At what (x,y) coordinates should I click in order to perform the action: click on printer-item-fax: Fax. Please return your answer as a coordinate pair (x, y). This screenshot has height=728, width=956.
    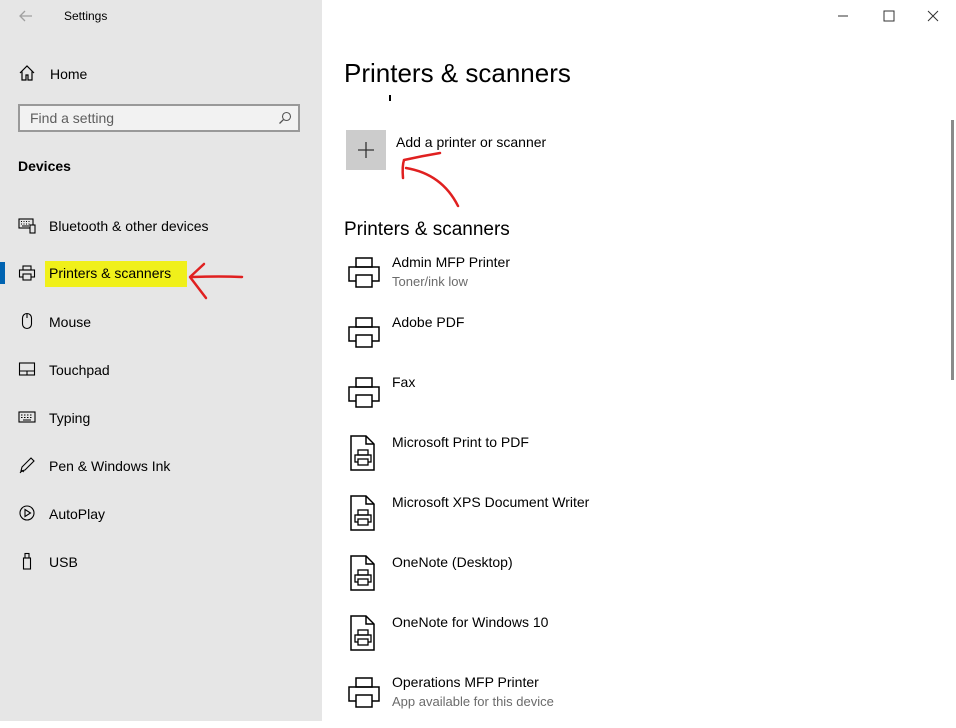
    Looking at the image, I should click on (644, 398).